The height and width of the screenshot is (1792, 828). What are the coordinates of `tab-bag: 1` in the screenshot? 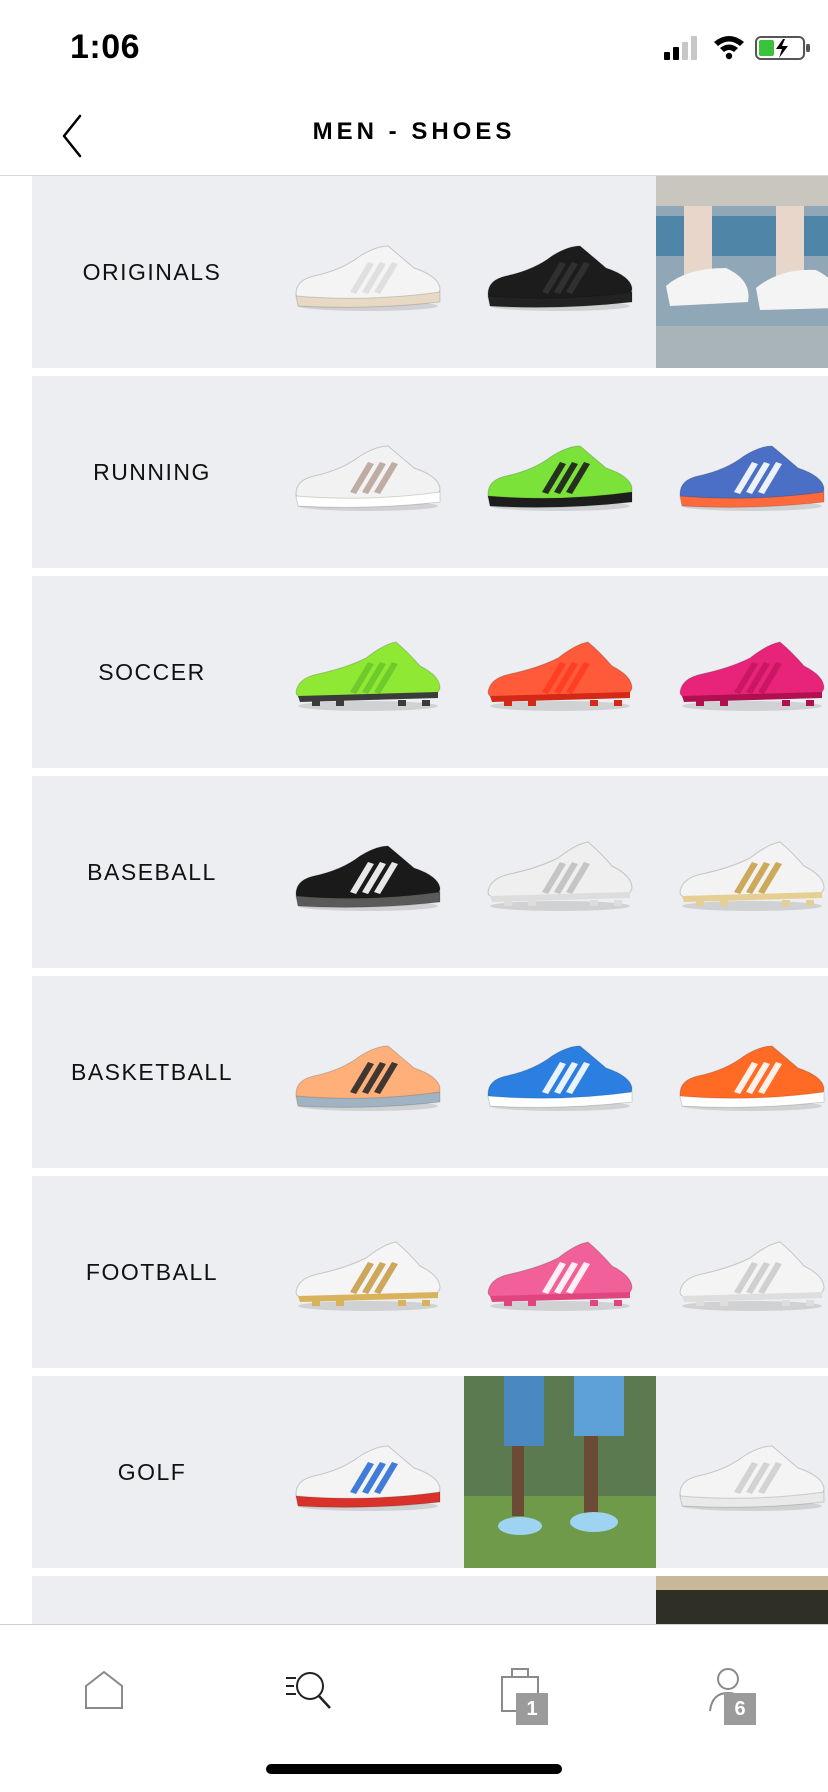 It's located at (520, 1690).